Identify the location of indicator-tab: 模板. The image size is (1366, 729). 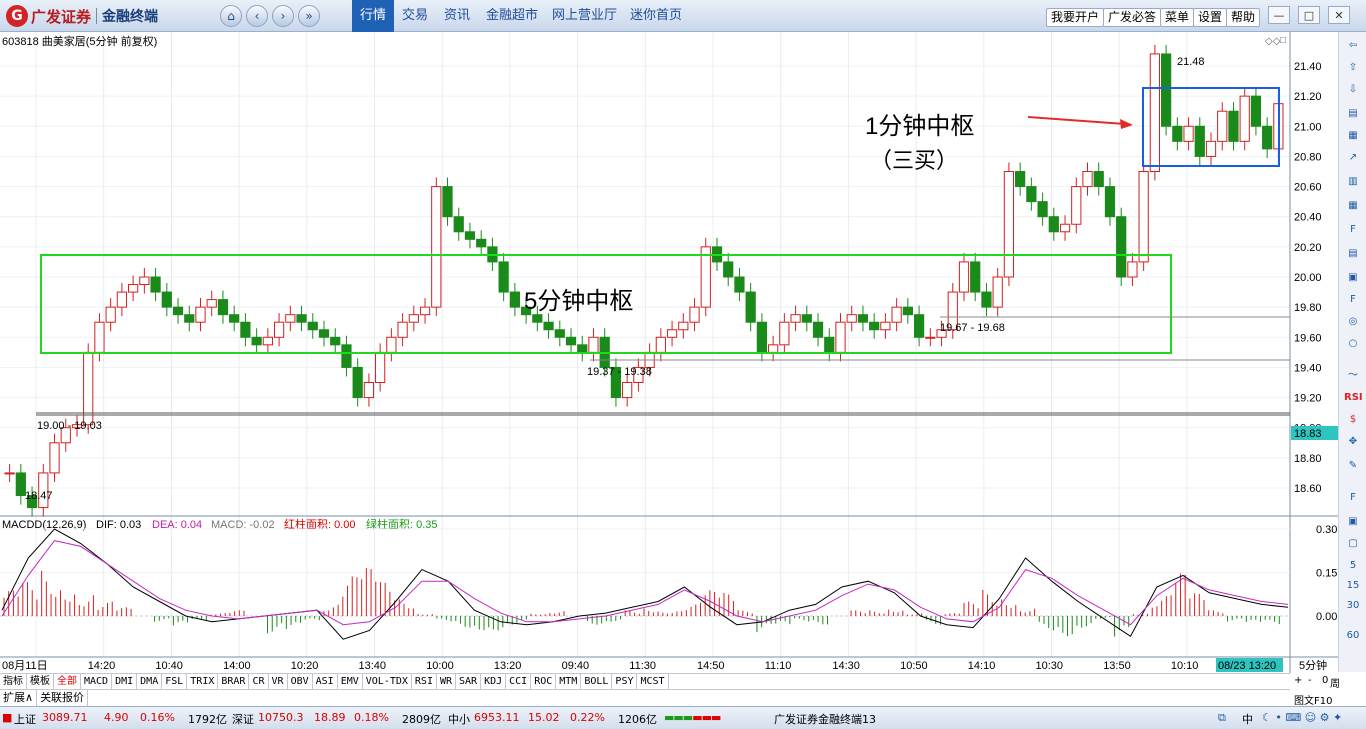
(40, 682).